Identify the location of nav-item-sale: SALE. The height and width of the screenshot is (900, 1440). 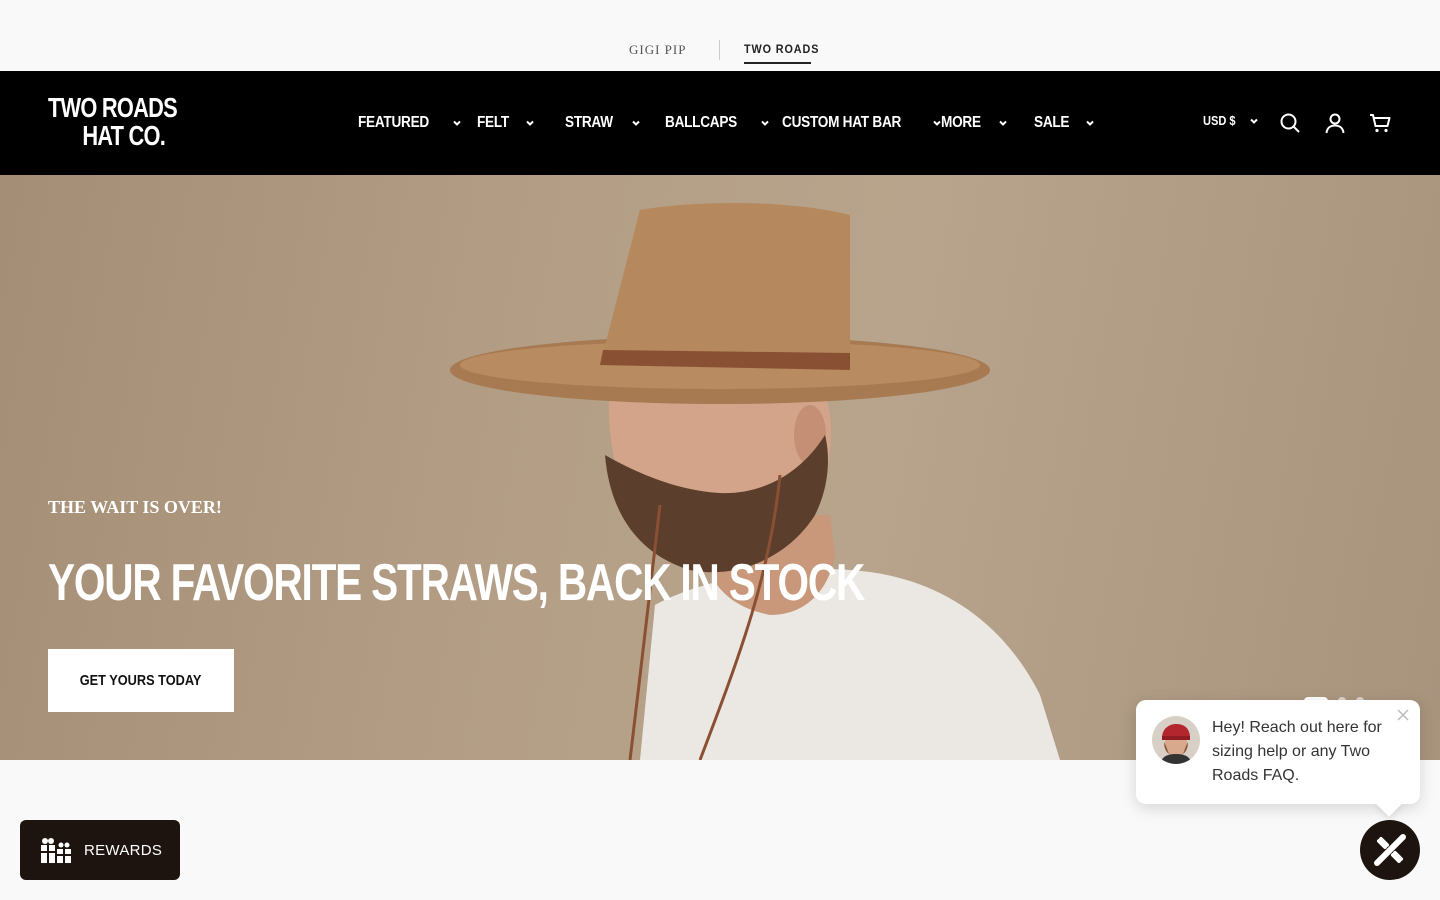
(1064, 123).